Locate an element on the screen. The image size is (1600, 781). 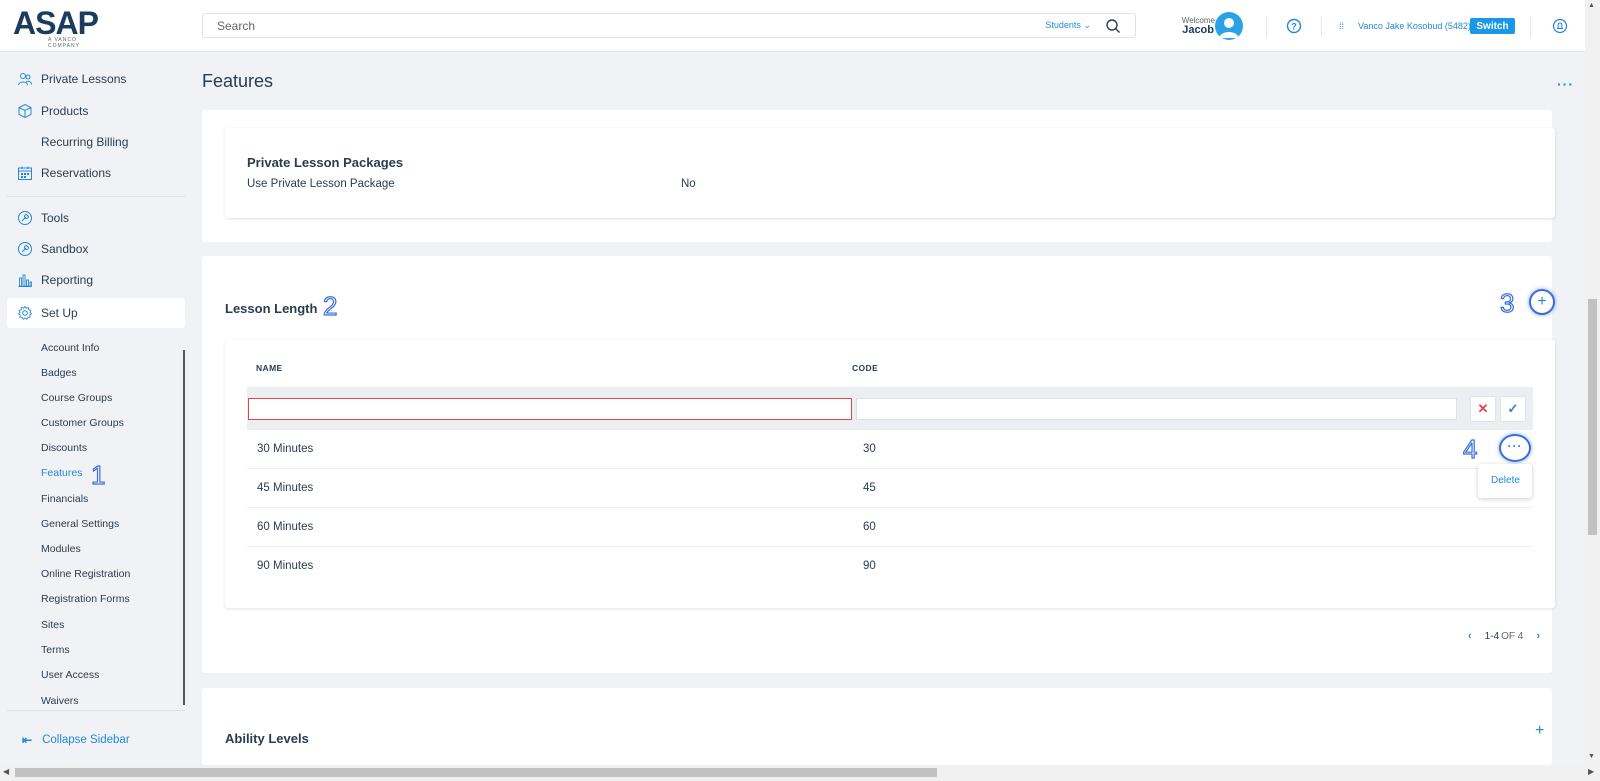
row-actions-button: ··· is located at coordinates (1515, 448).